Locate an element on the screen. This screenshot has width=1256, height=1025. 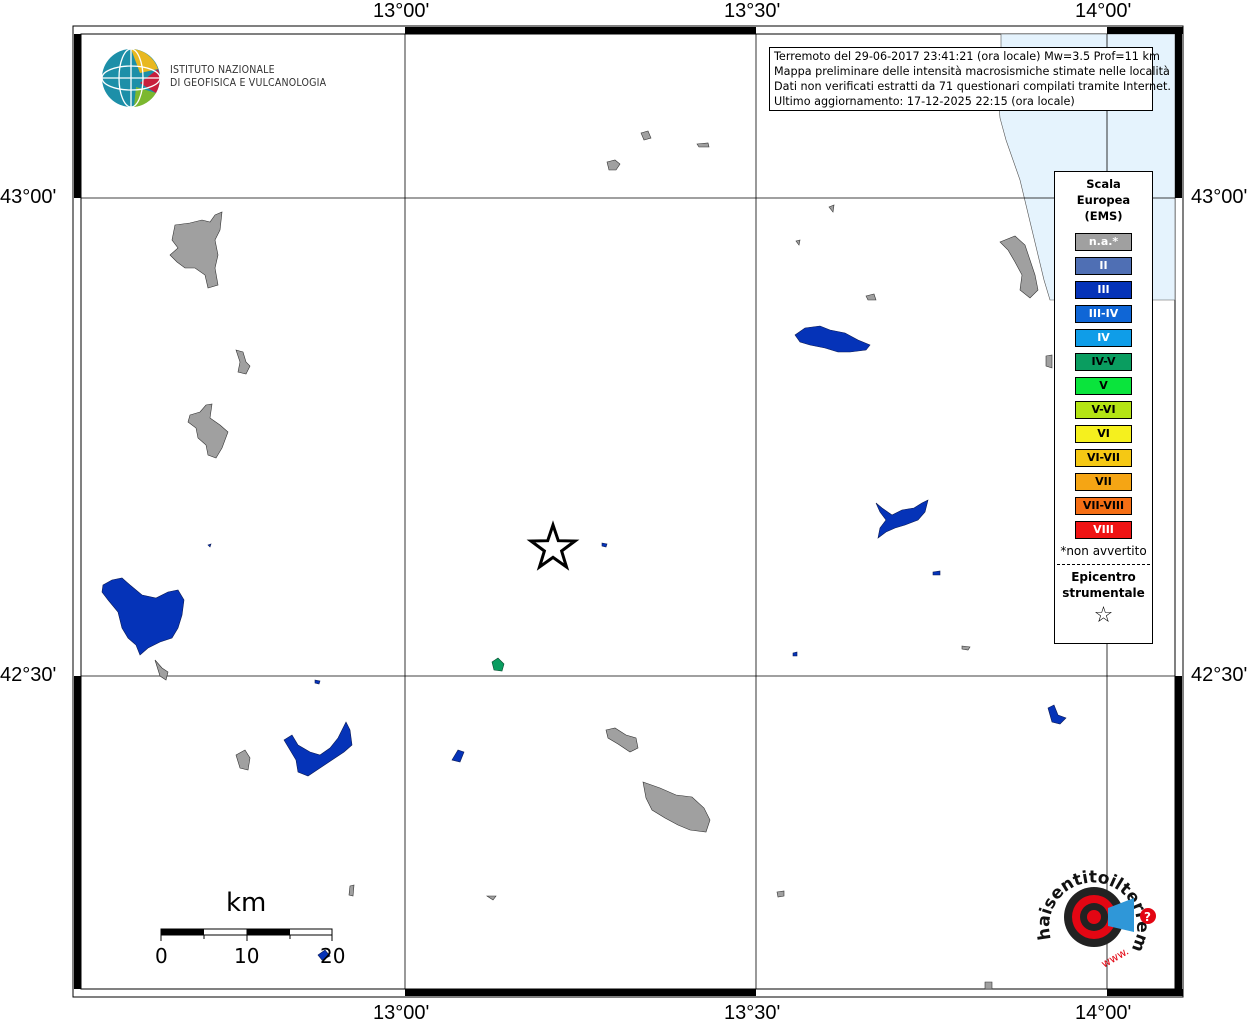
top-label-13-30: 13°30' is located at coordinates (752, 11).